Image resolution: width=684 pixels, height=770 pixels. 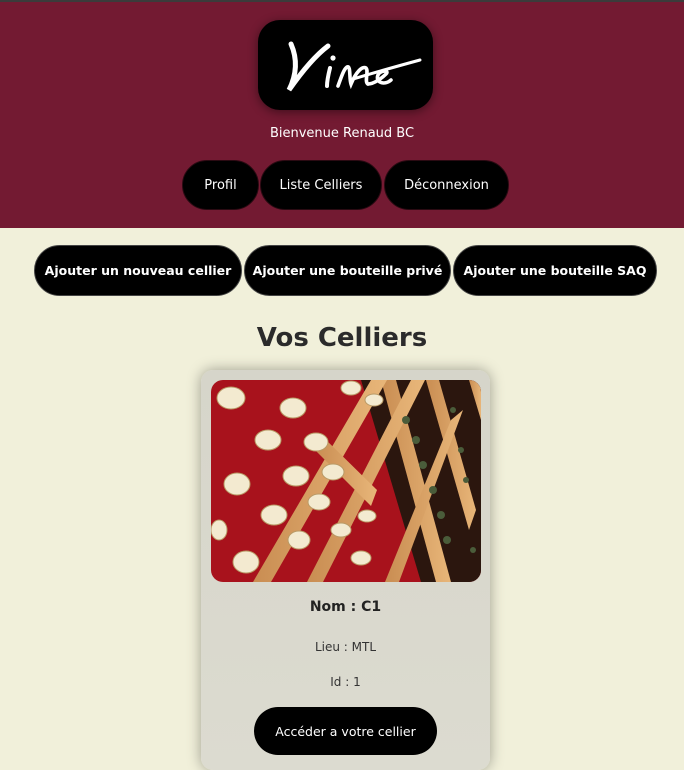 I want to click on nav-deconnexion-button: Déconnexion, so click(x=446, y=185).